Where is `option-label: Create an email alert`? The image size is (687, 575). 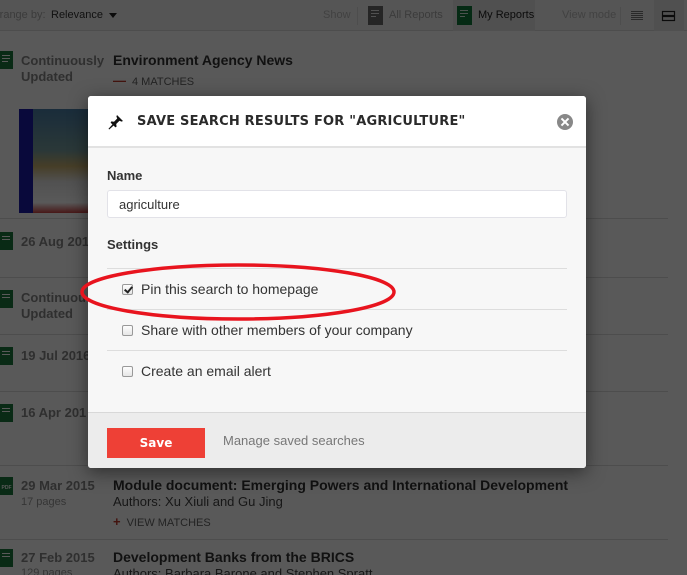 option-label: Create an email alert is located at coordinates (206, 371).